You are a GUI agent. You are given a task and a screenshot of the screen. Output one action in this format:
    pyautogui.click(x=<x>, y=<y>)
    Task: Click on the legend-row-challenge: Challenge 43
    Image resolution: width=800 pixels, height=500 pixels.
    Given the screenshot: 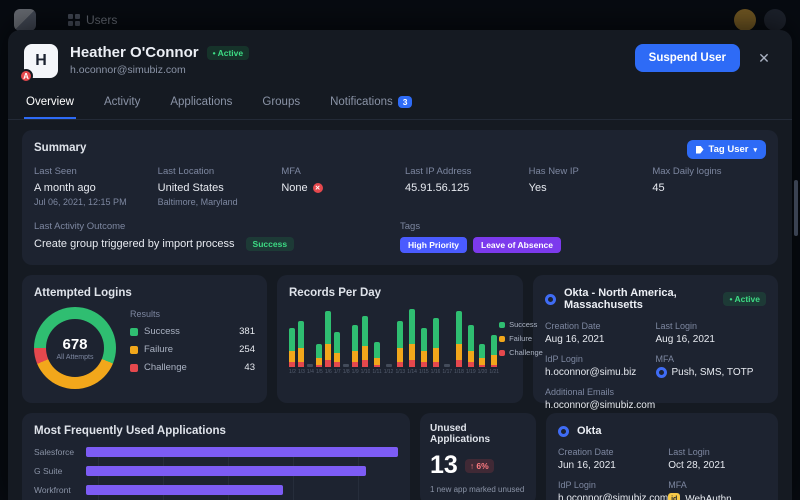 What is the action you would take?
    pyautogui.click(x=192, y=367)
    